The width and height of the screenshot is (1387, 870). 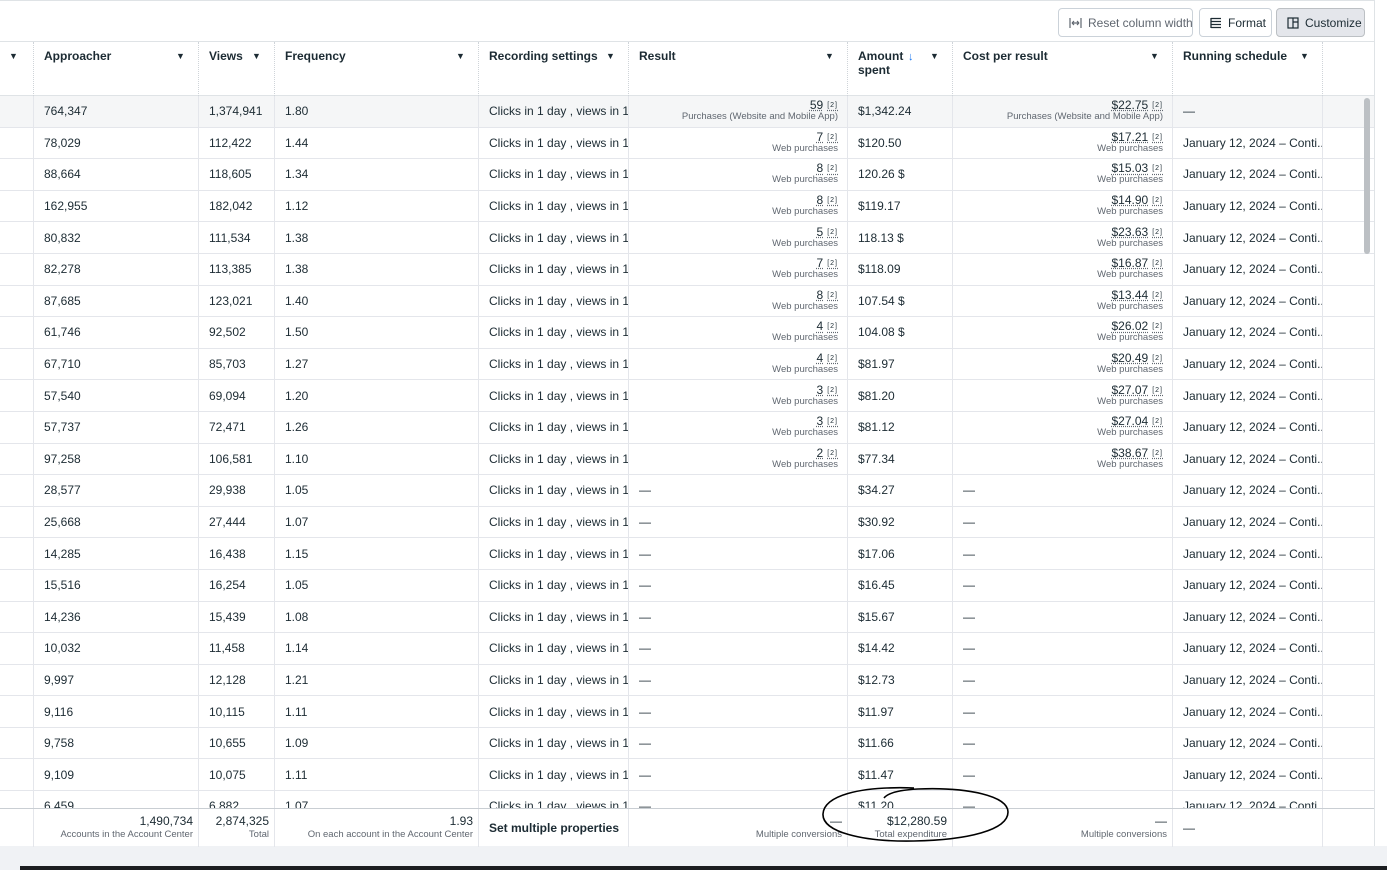 What do you see at coordinates (899, 617) in the screenshot?
I see `cell-amount: $15.67` at bounding box center [899, 617].